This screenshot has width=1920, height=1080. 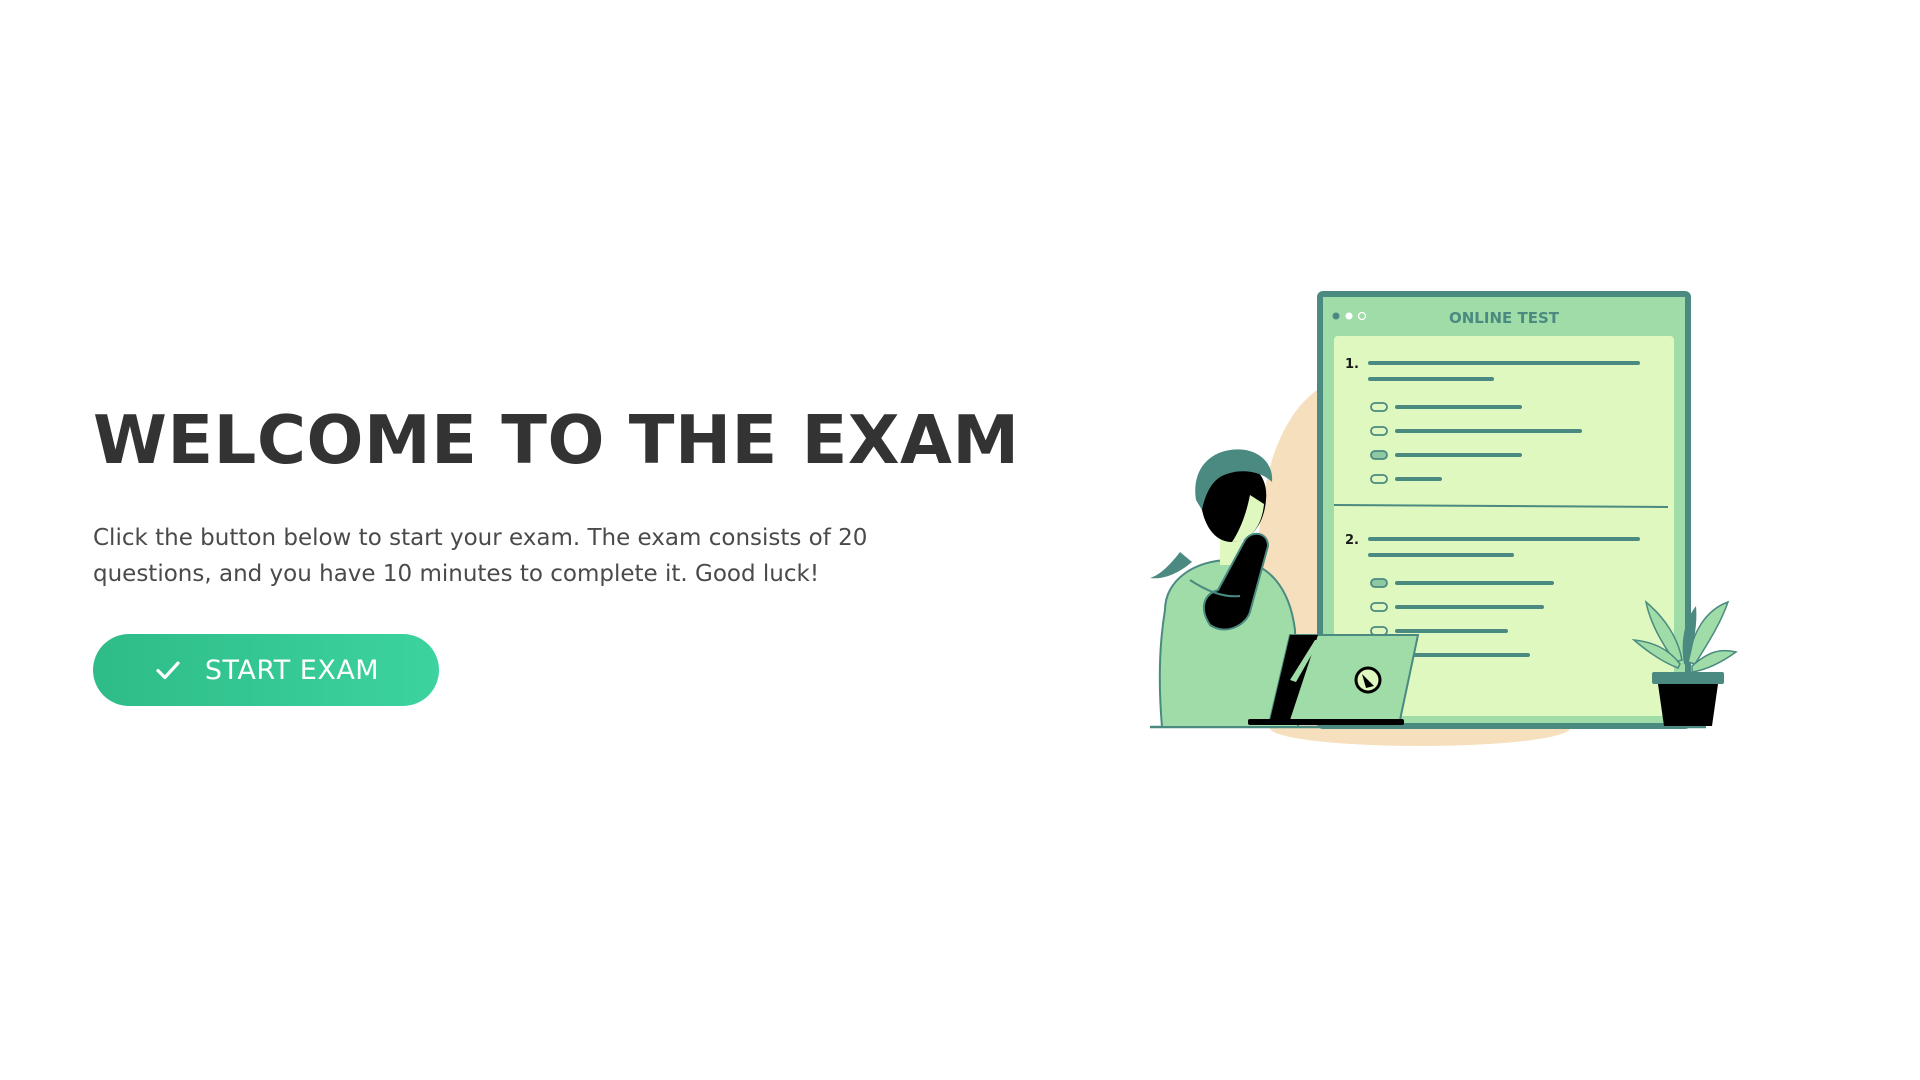 I want to click on start-exam-button: START EXAM, so click(x=266, y=670).